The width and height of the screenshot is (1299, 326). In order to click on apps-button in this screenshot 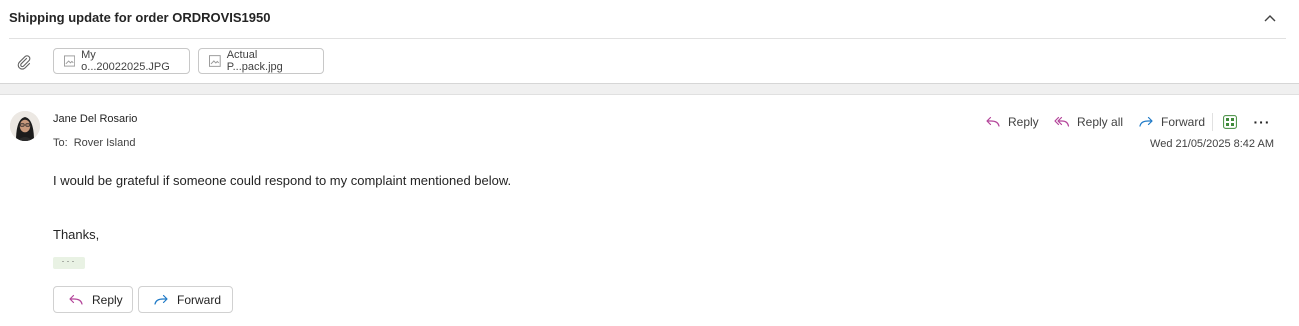, I will do `click(1230, 122)`.